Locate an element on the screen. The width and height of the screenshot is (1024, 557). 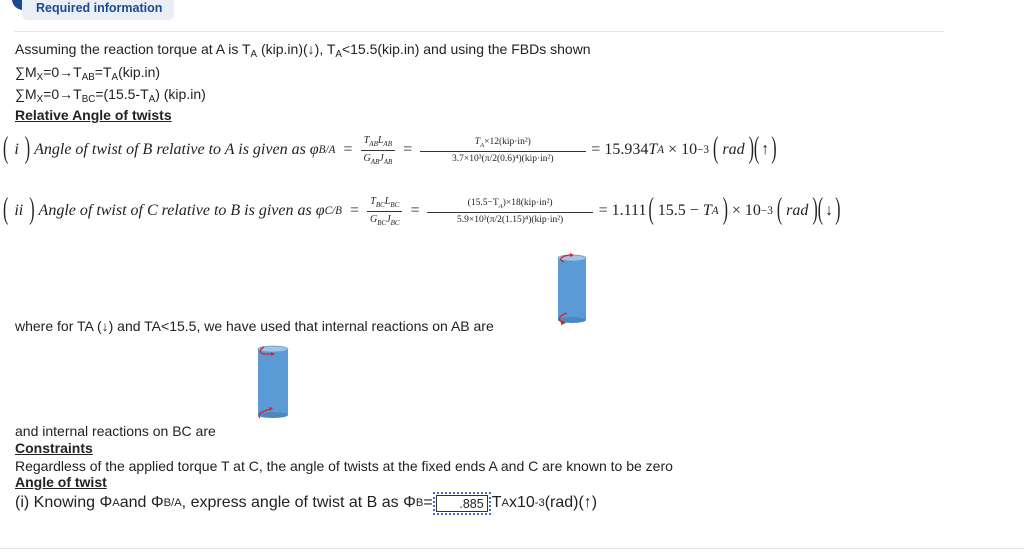
bc-internal-reactions-text: and internal reactions on BC are is located at coordinates (115, 431).